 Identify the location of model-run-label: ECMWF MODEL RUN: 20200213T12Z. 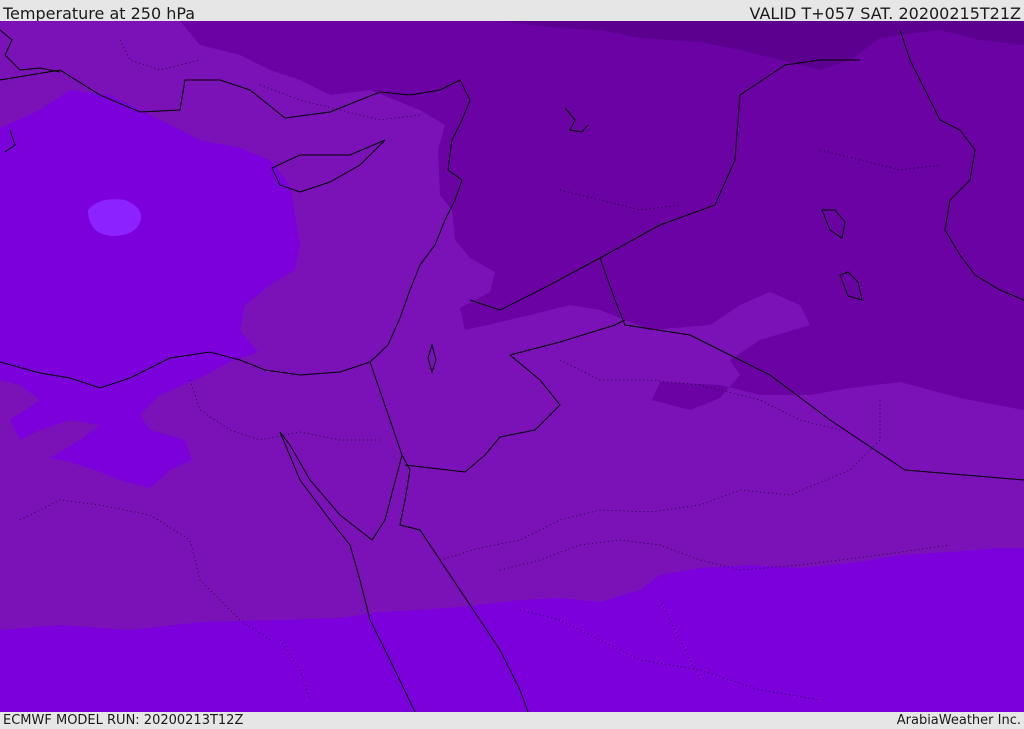
(123, 720).